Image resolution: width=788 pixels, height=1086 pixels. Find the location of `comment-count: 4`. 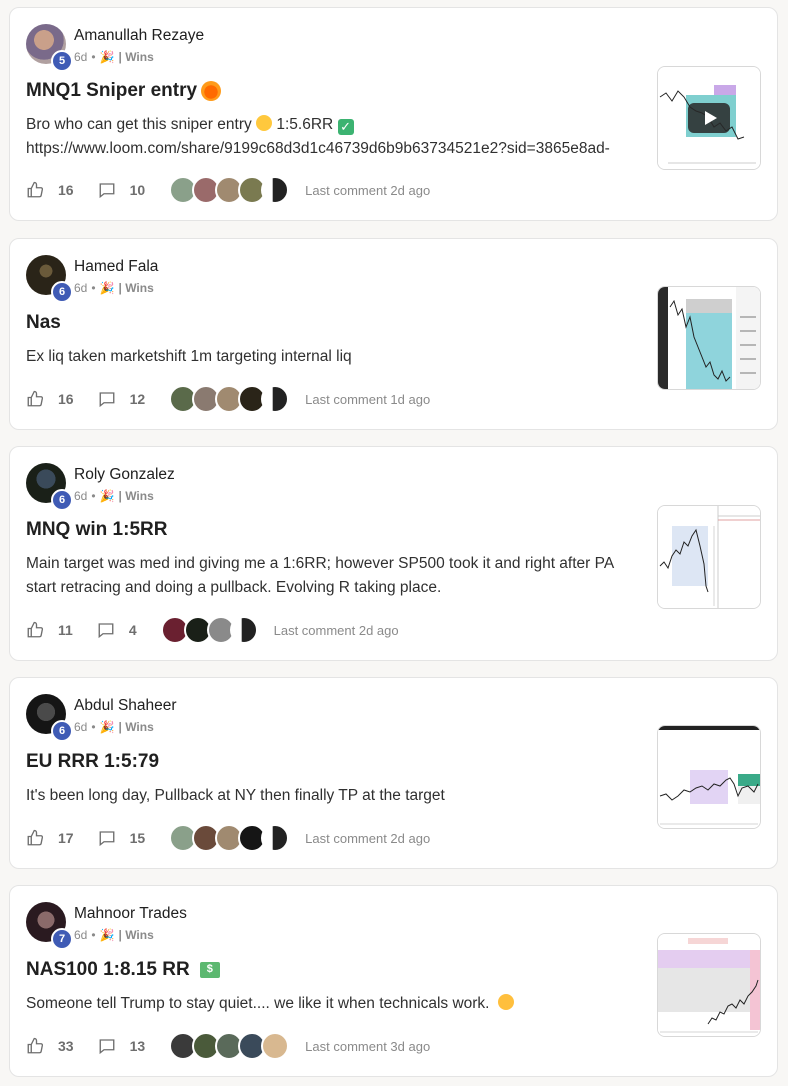

comment-count: 4 is located at coordinates (132, 630).